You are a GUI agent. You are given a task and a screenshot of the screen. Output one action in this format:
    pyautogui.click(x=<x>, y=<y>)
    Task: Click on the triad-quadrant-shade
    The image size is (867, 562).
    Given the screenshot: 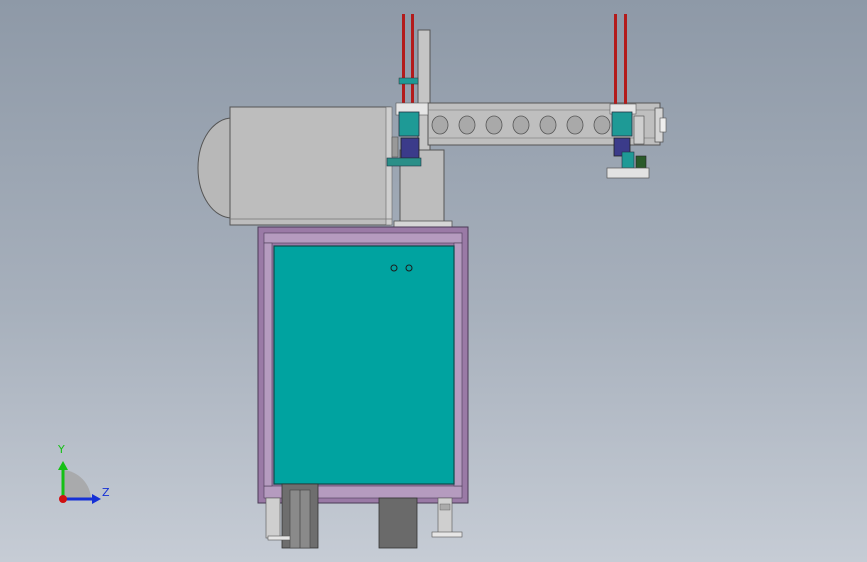 What is the action you would take?
    pyautogui.click(x=77, y=484)
    